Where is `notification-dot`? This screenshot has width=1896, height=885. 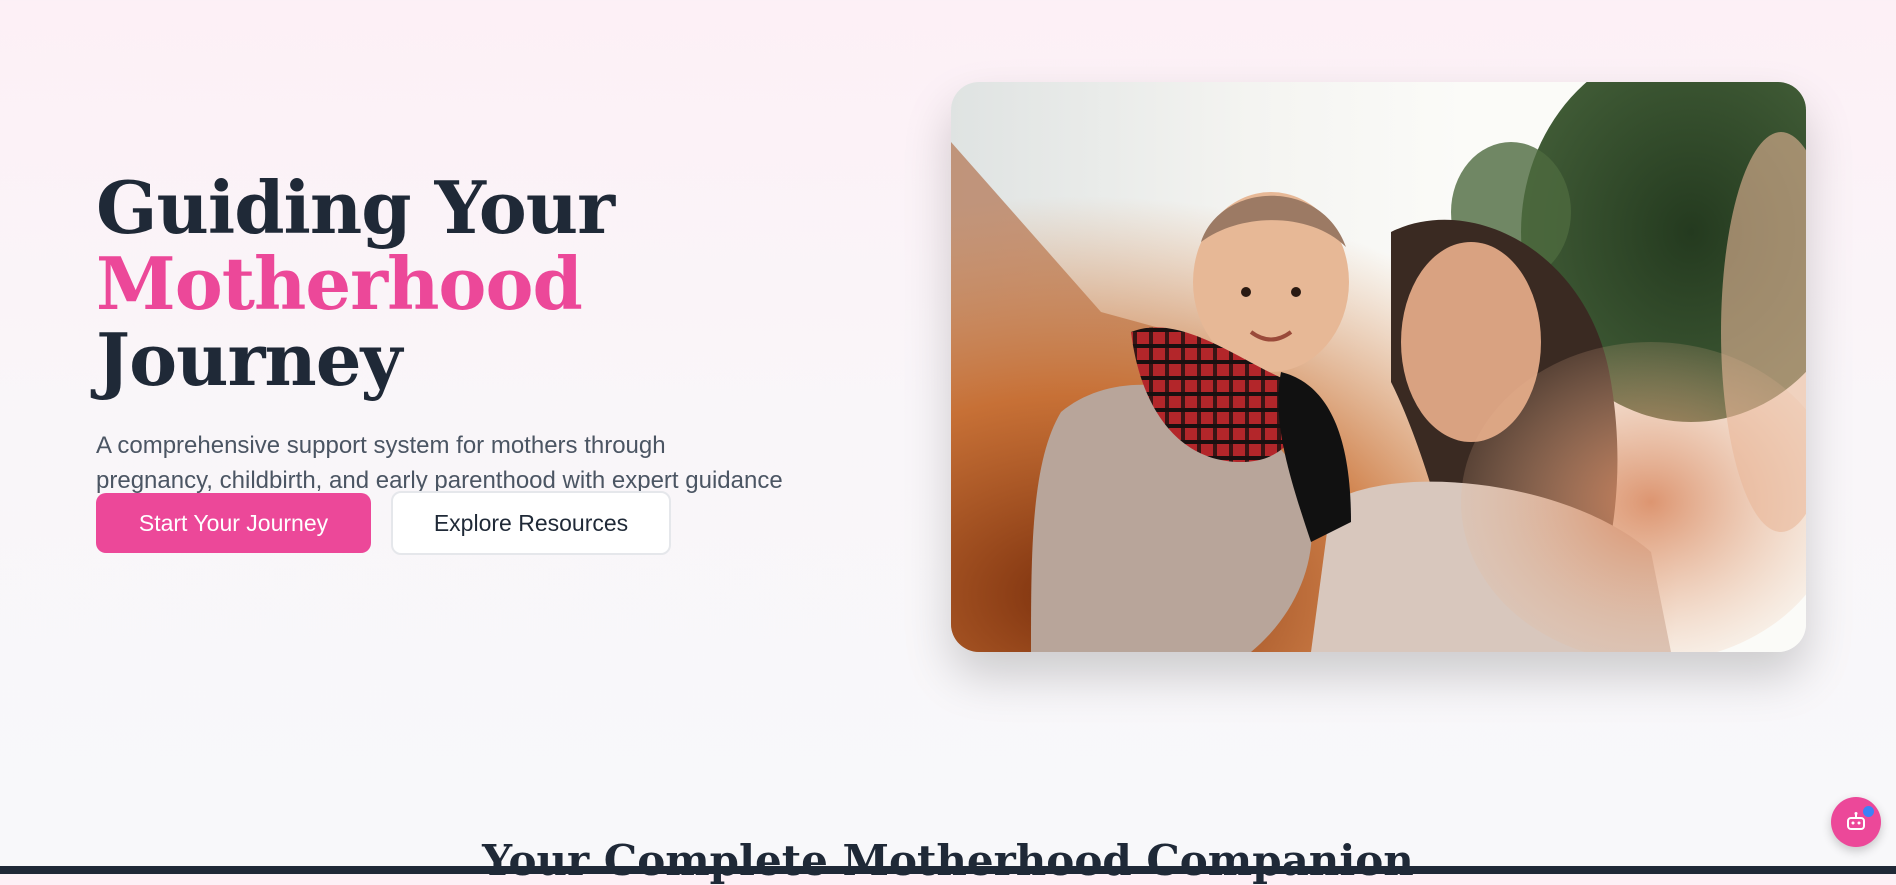 notification-dot is located at coordinates (1868, 811).